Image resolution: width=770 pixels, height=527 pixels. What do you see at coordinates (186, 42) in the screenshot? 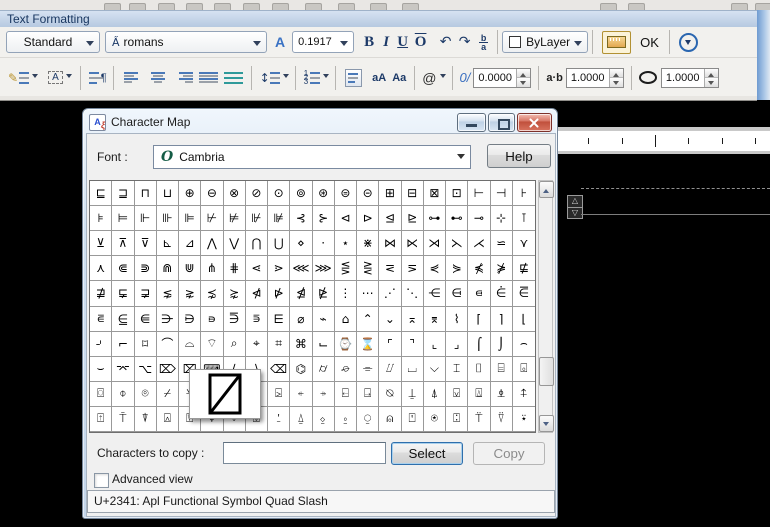
I see `font-combo: A̋ romans` at bounding box center [186, 42].